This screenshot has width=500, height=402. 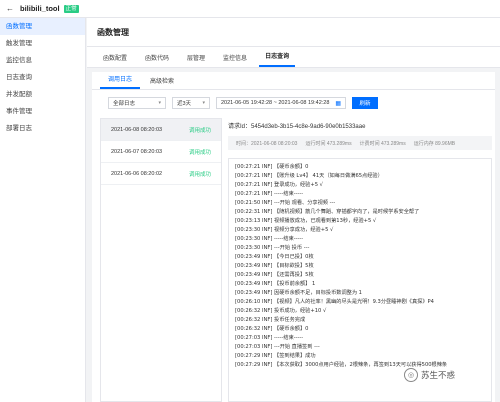 I want to click on tab-bar: 函数配置 函数代码 层管理 监控信息 日志查询, so click(x=293, y=57).